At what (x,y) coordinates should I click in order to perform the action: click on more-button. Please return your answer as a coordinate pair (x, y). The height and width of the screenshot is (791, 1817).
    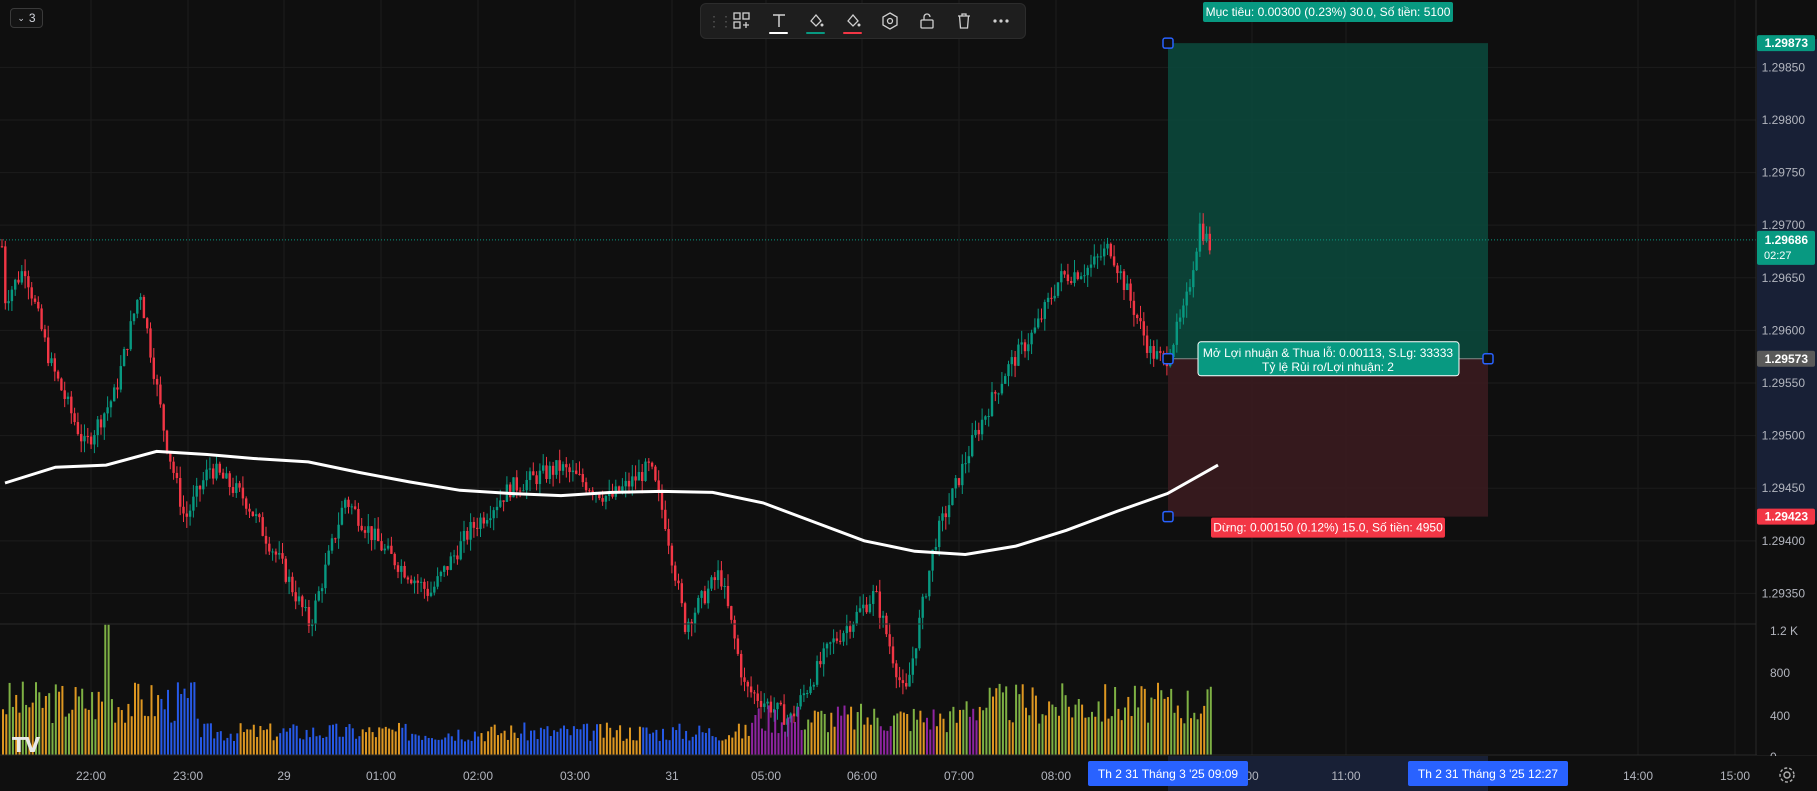
    Looking at the image, I should click on (1000, 21).